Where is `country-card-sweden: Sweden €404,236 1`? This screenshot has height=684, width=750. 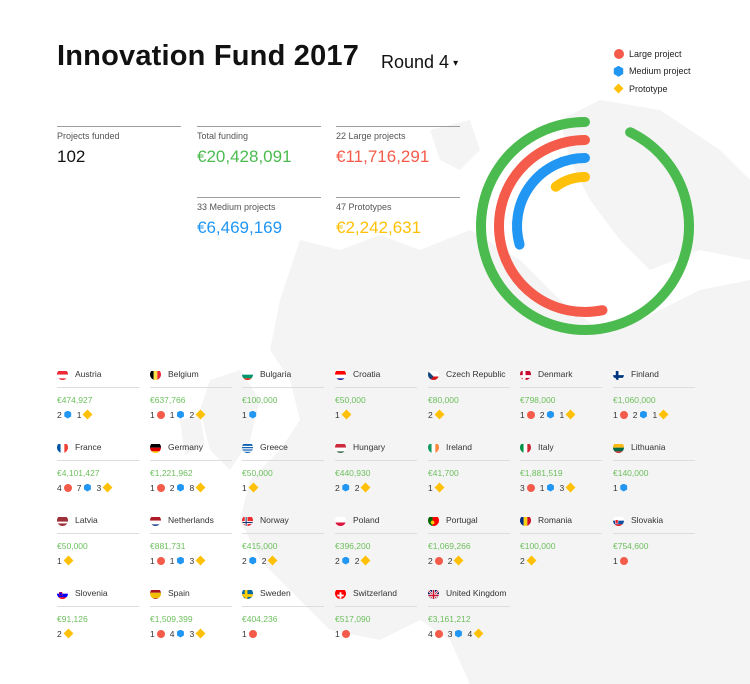 country-card-sweden: Sweden €404,236 1 is located at coordinates (283, 612).